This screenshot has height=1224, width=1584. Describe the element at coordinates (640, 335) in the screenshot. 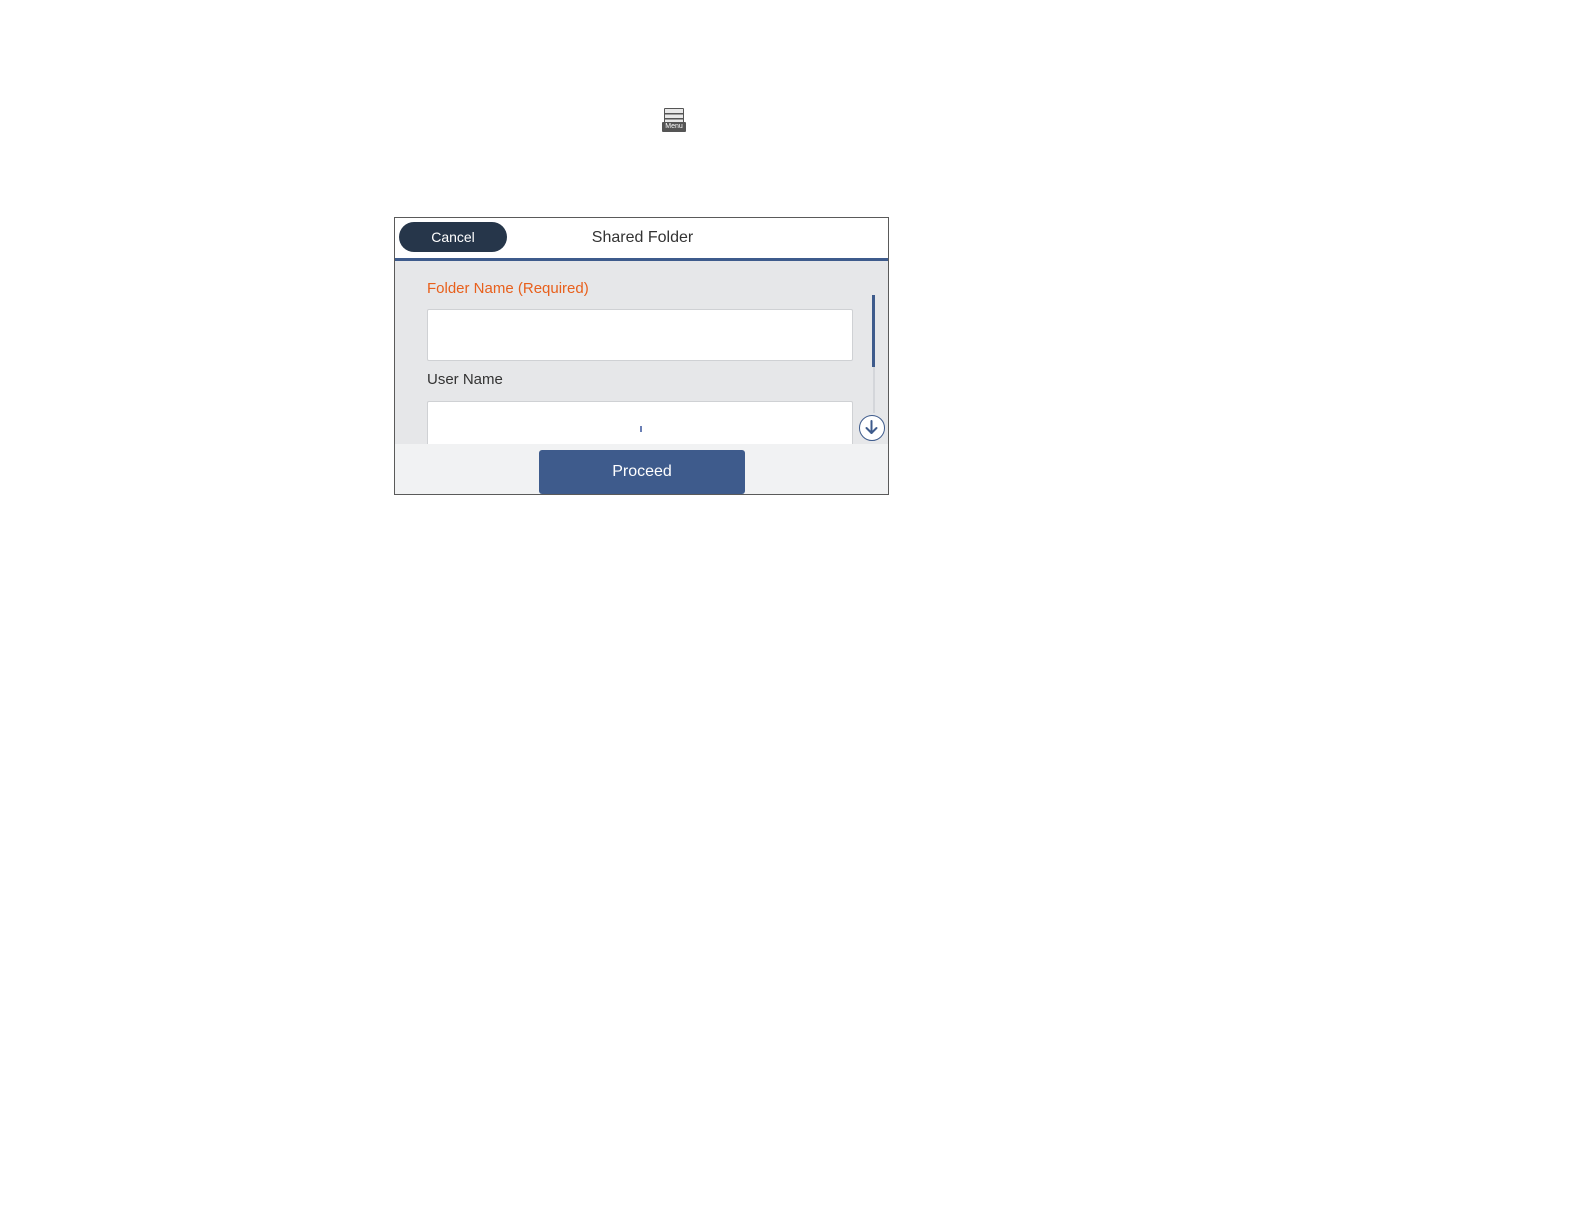

I see `folder-name-field` at that location.